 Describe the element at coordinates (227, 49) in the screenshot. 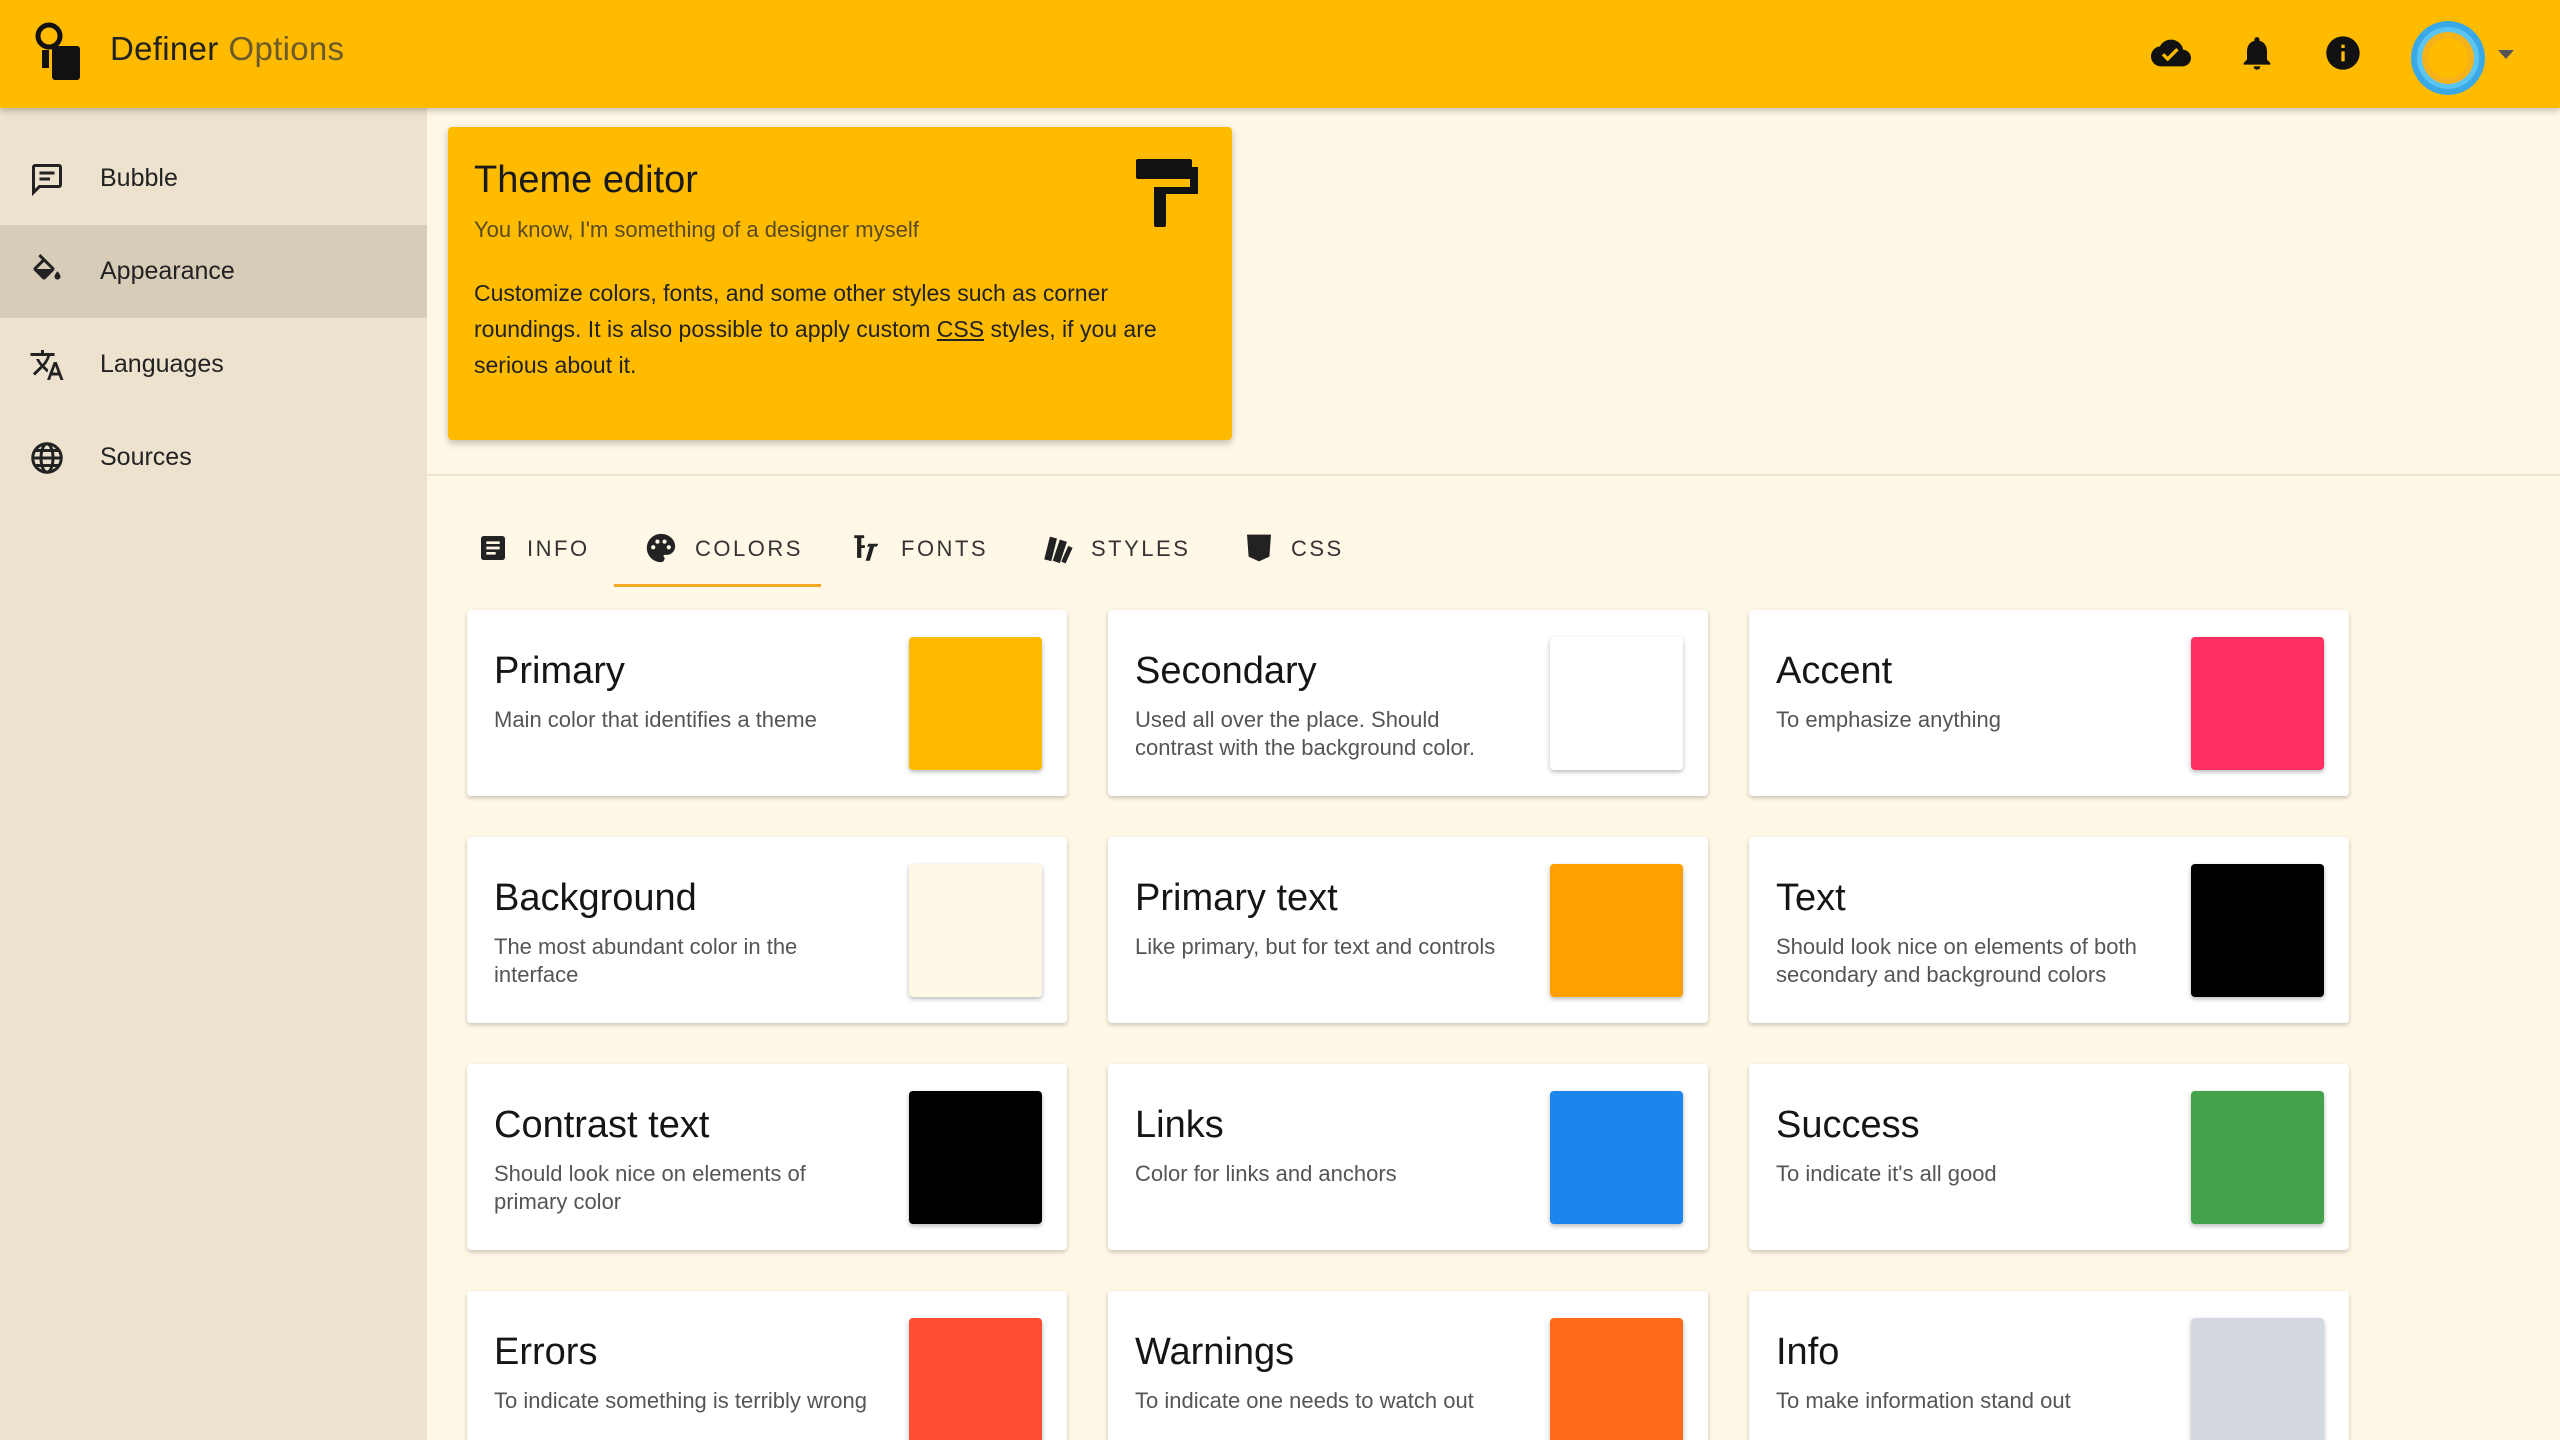

I see `app-title: Definer Options` at that location.